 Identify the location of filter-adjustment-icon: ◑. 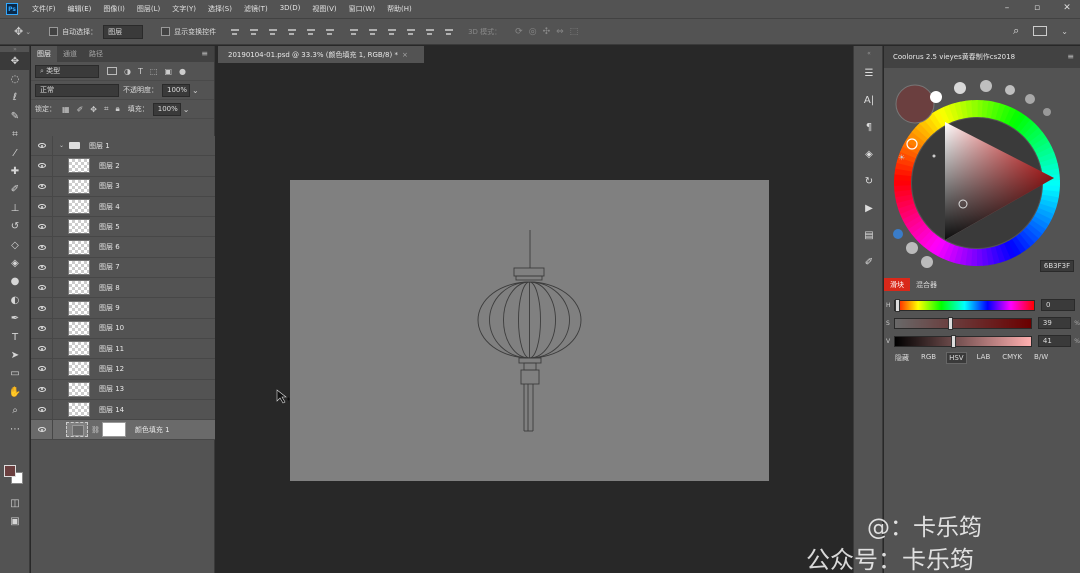
(127, 71).